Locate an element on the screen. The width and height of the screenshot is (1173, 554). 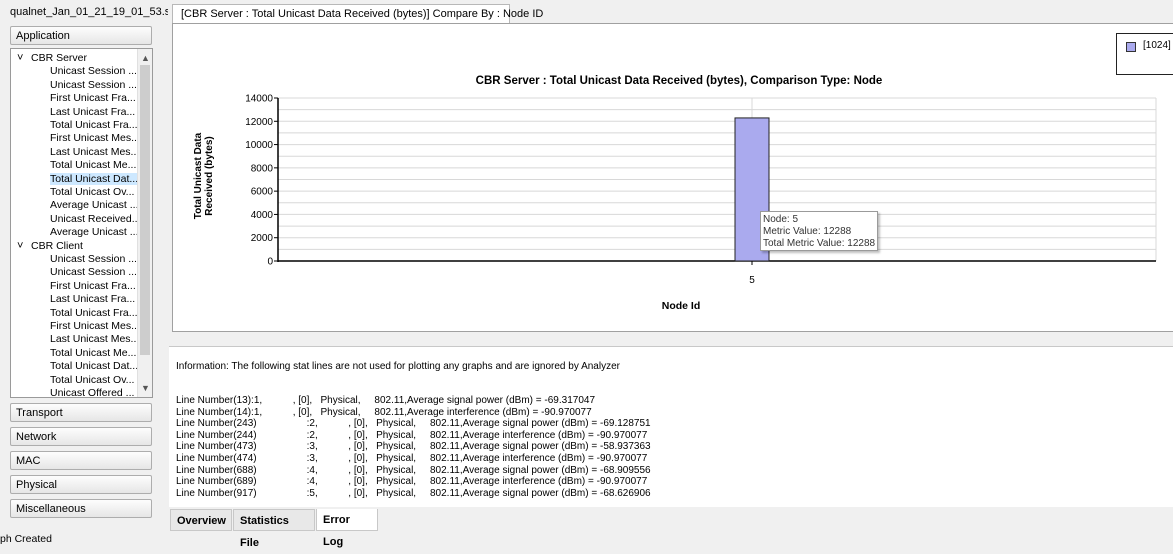
category-mac: MAC is located at coordinates (81, 460).